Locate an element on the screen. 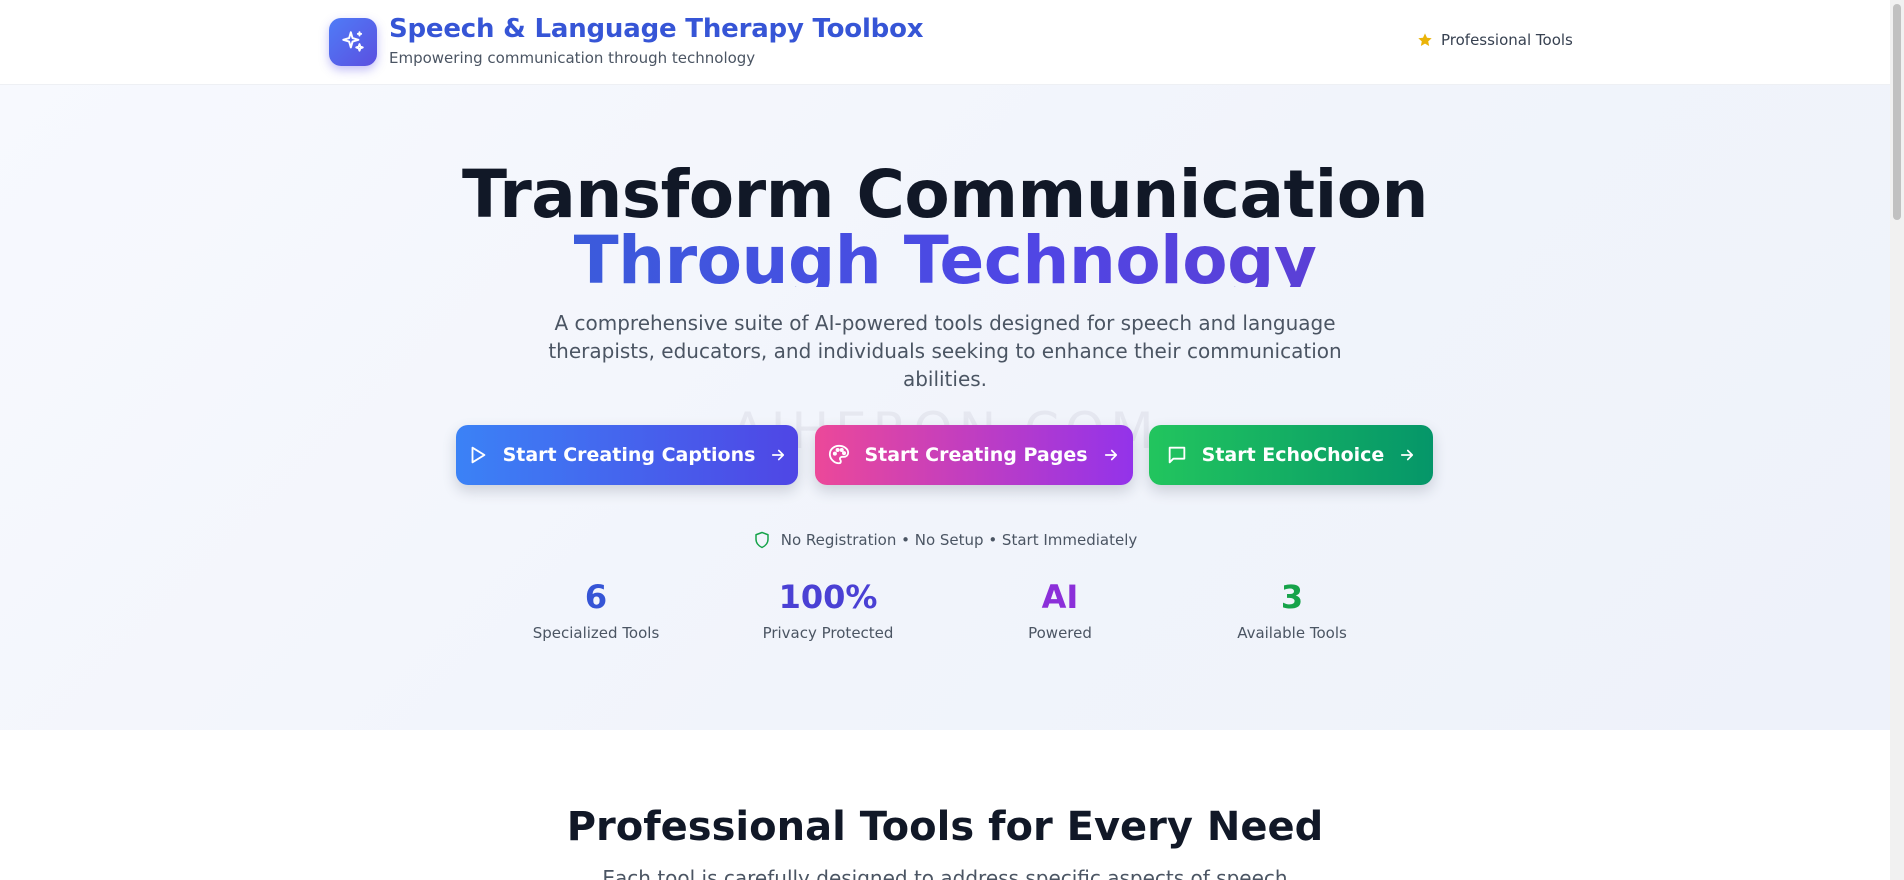 Image resolution: width=1904 pixels, height=880 pixels. shield-icon is located at coordinates (761, 540).